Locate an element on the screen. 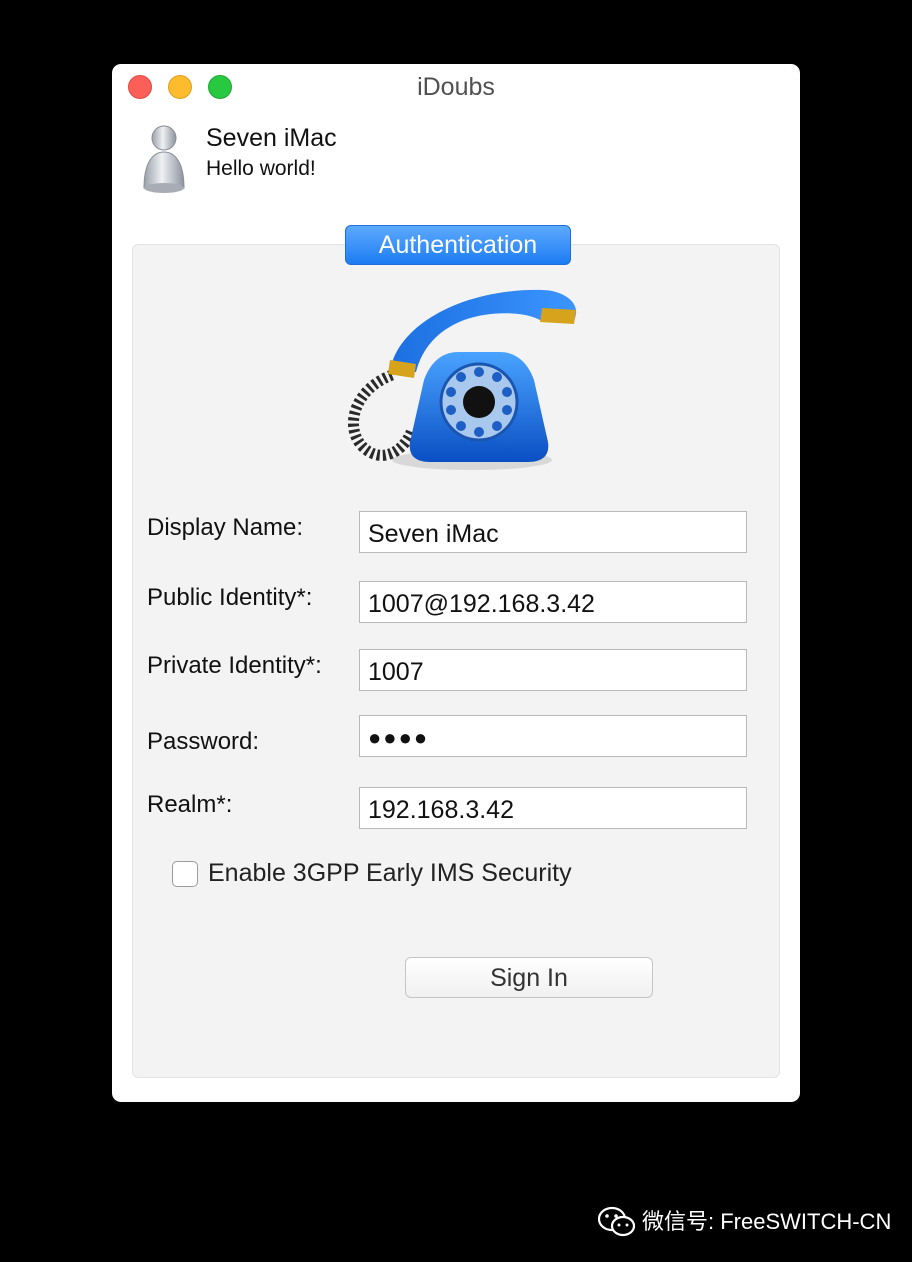  password-field: ●●●● is located at coordinates (553, 736).